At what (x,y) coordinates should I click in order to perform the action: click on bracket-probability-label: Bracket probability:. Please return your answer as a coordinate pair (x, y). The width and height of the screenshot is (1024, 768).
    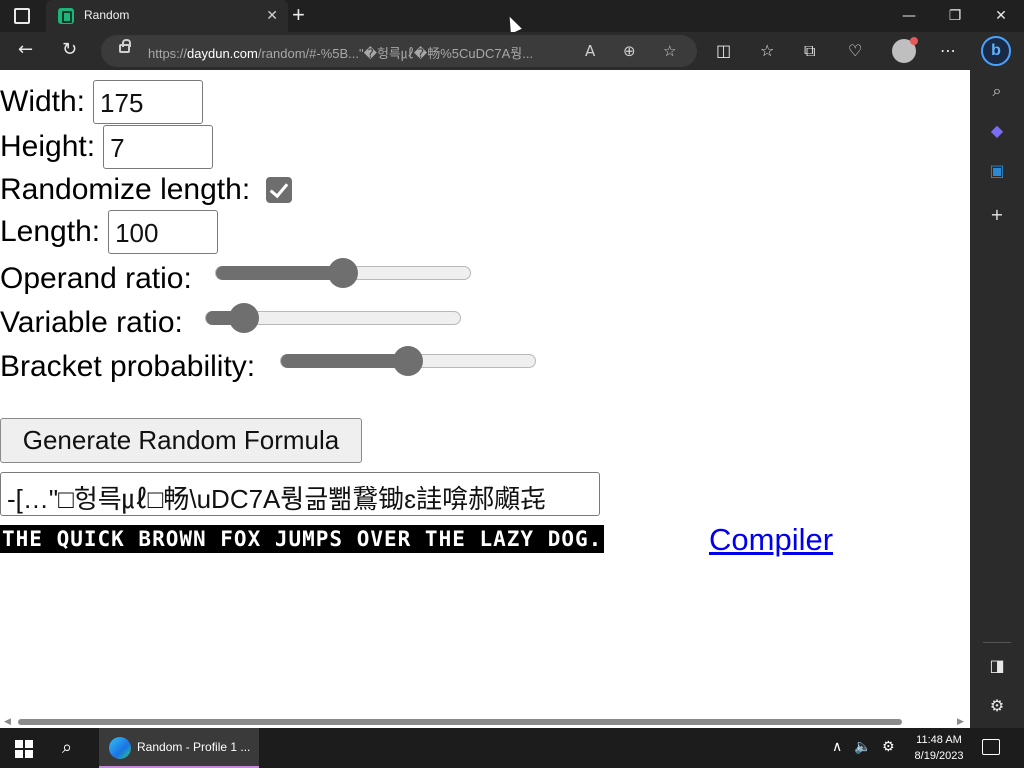
    Looking at the image, I should click on (128, 367).